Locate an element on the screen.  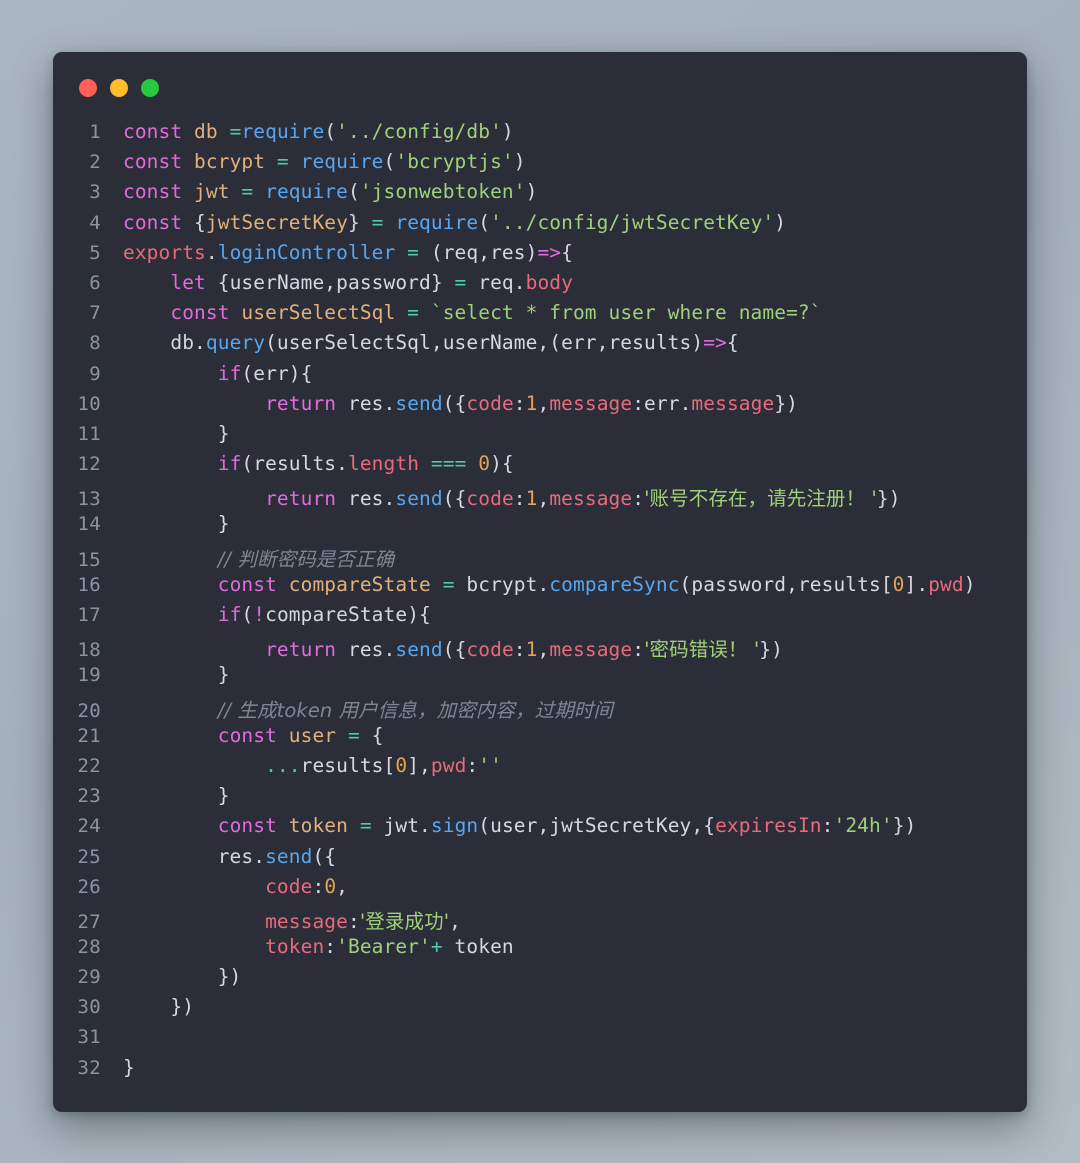
token-str: '' is located at coordinates (490, 765).